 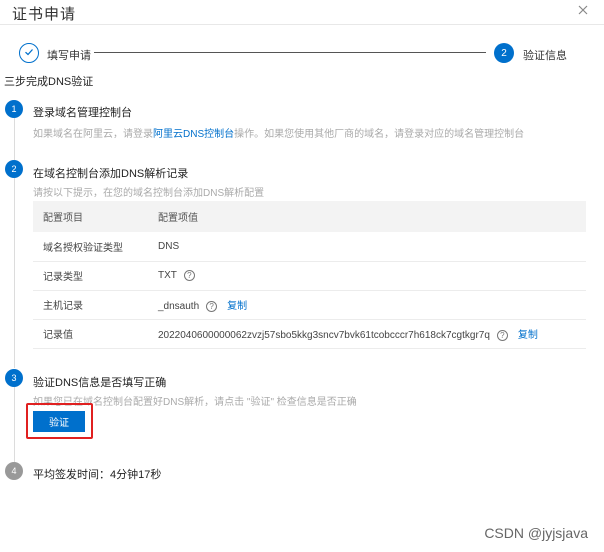 What do you see at coordinates (528, 335) in the screenshot?
I see `copy-record-value-link: 复制` at bounding box center [528, 335].